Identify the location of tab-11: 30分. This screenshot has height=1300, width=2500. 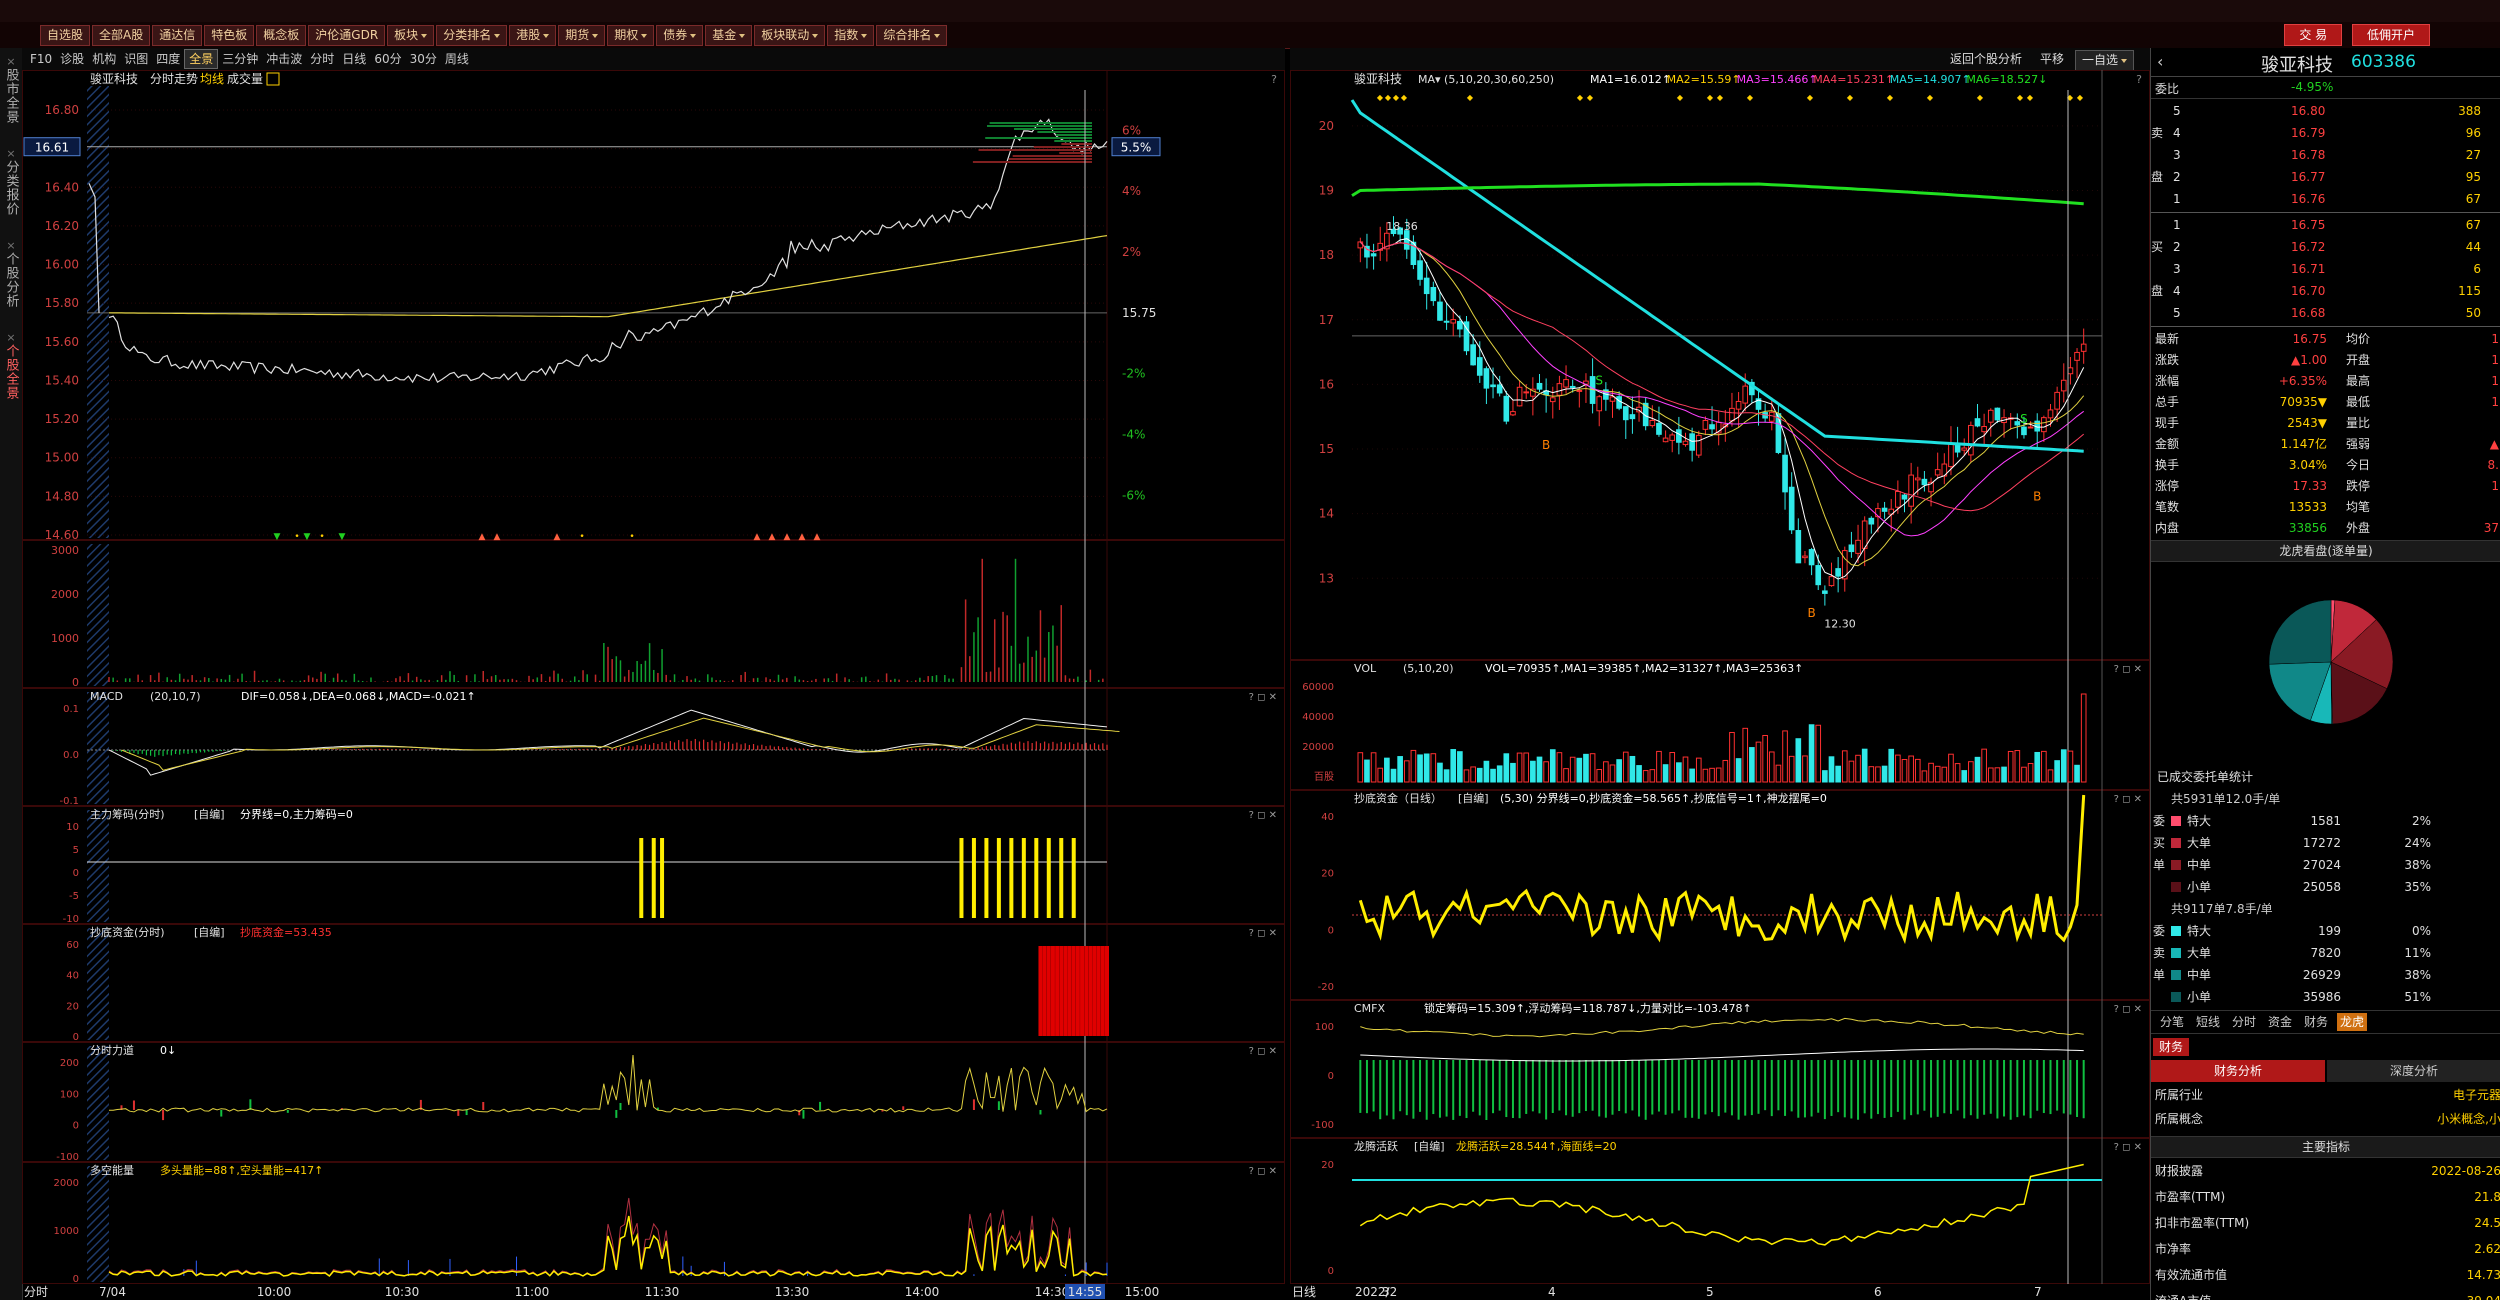
(423, 59).